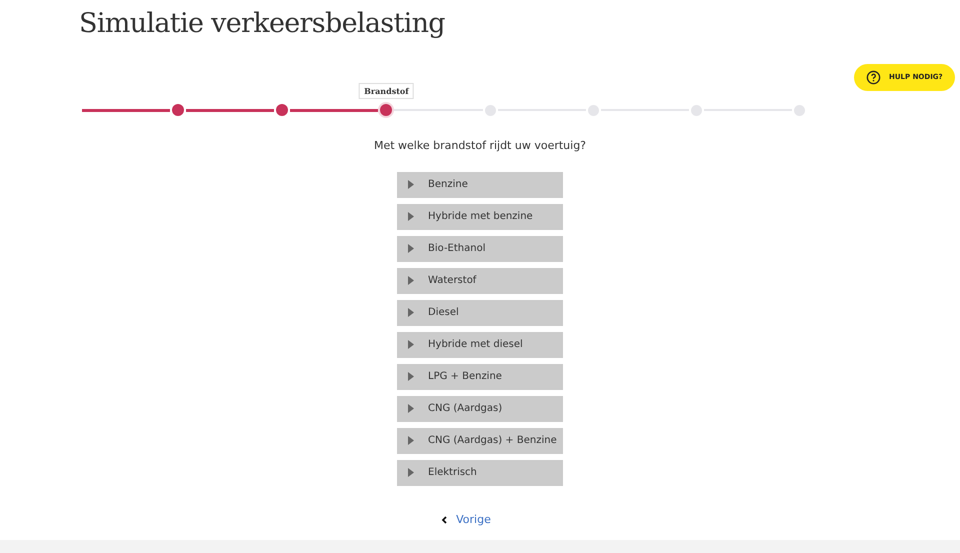  I want to click on help-icon, so click(873, 77).